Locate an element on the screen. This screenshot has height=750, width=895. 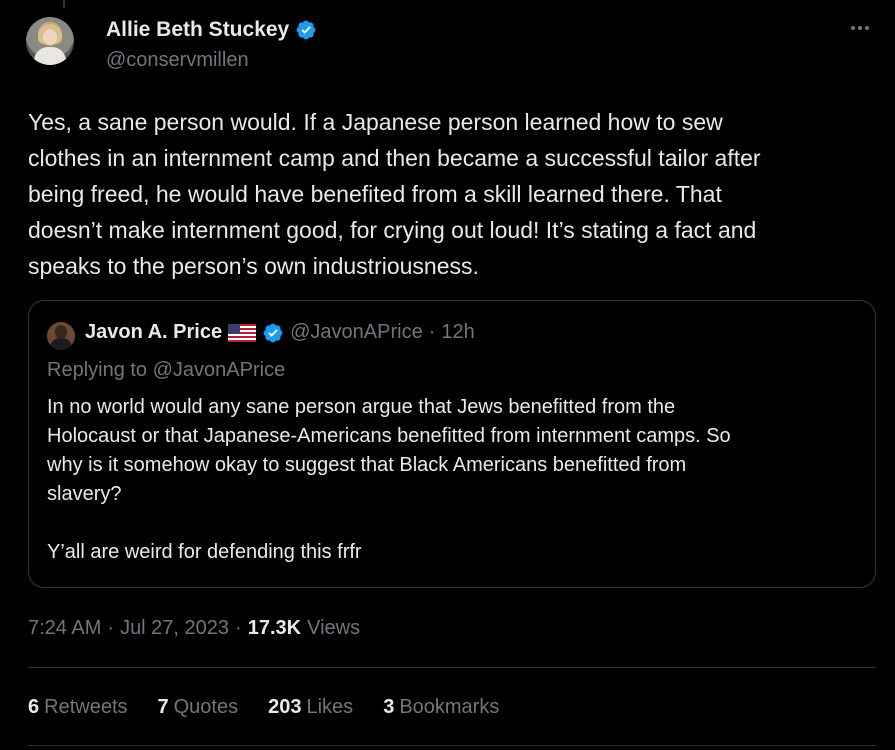
quoted-author-name: Javon A. Price is located at coordinates (153, 332).